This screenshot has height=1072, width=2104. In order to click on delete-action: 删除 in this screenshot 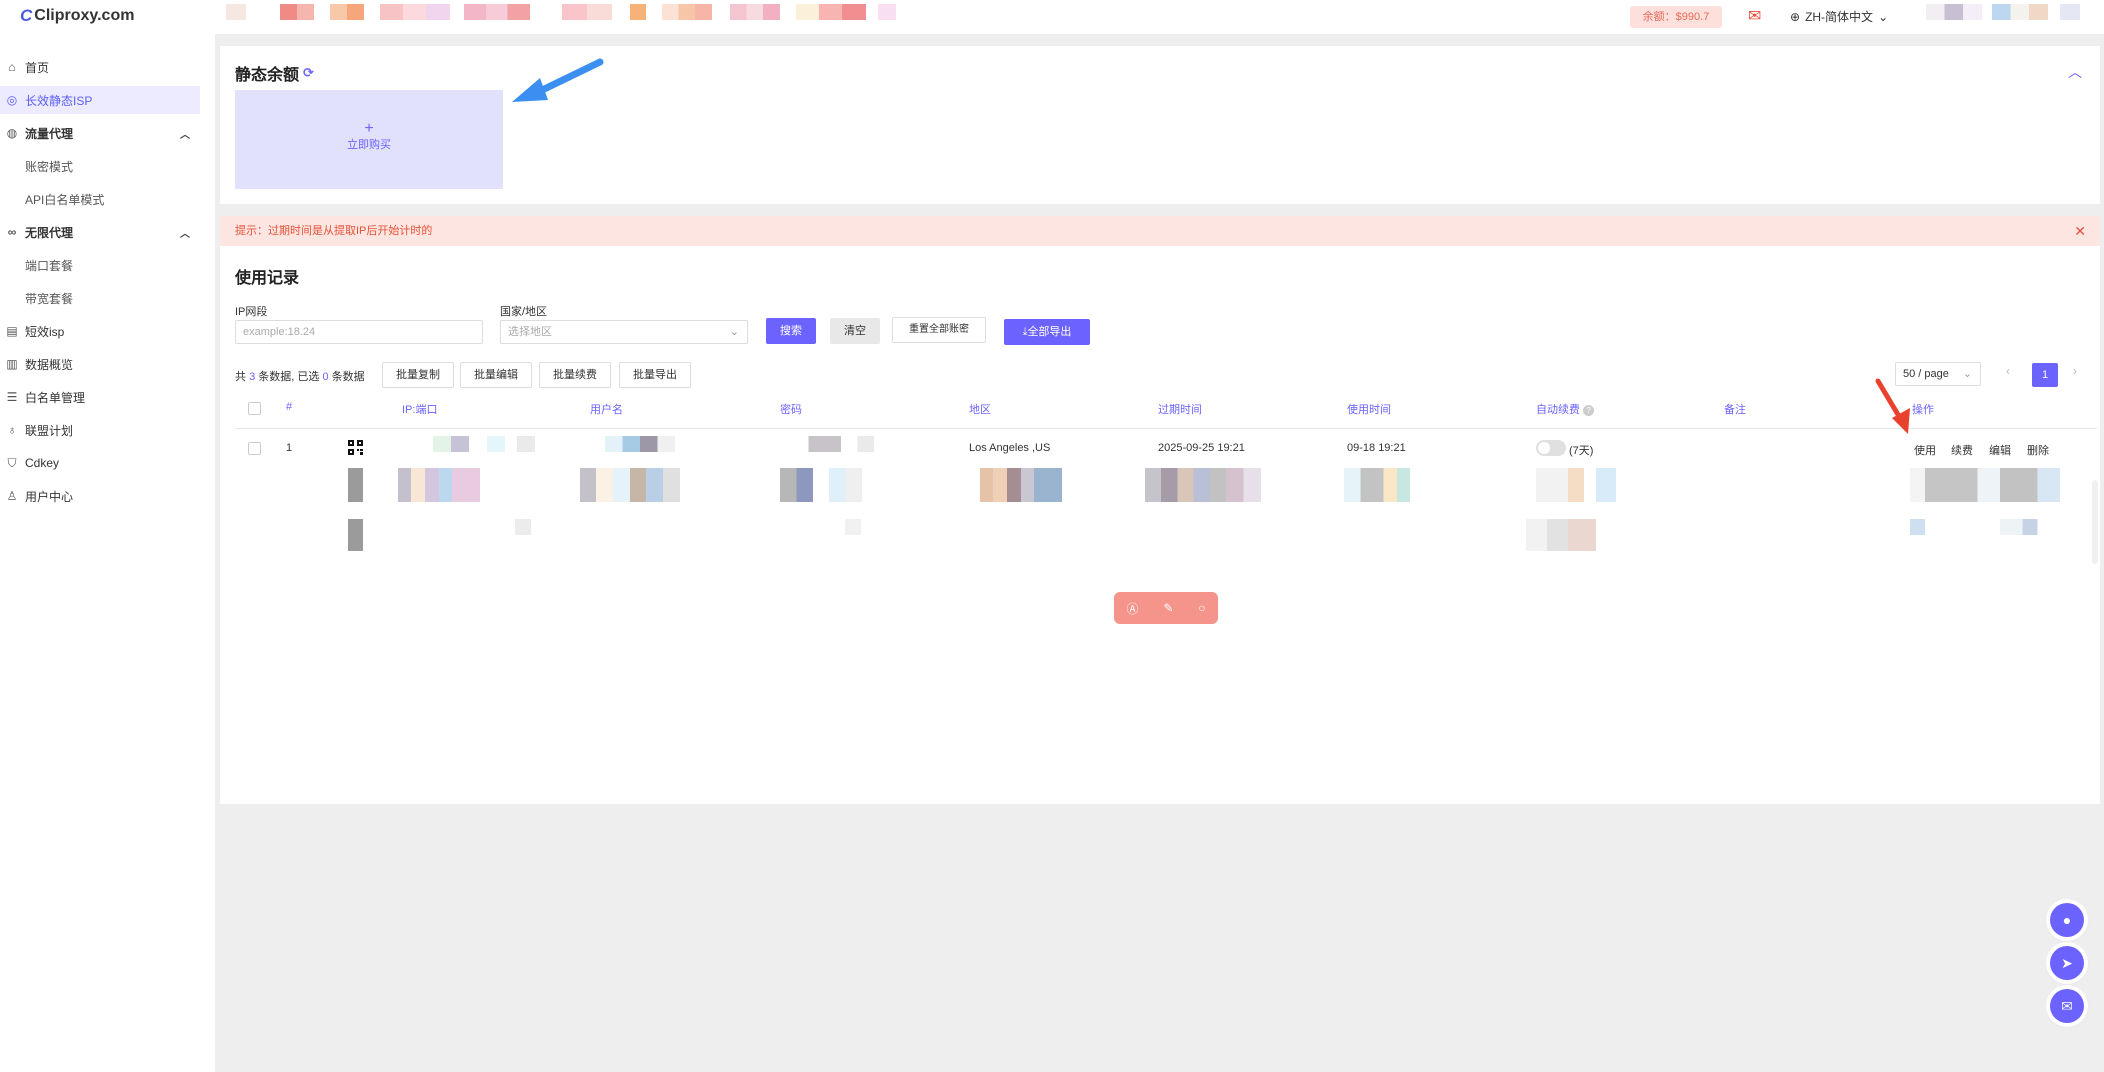, I will do `click(2038, 450)`.